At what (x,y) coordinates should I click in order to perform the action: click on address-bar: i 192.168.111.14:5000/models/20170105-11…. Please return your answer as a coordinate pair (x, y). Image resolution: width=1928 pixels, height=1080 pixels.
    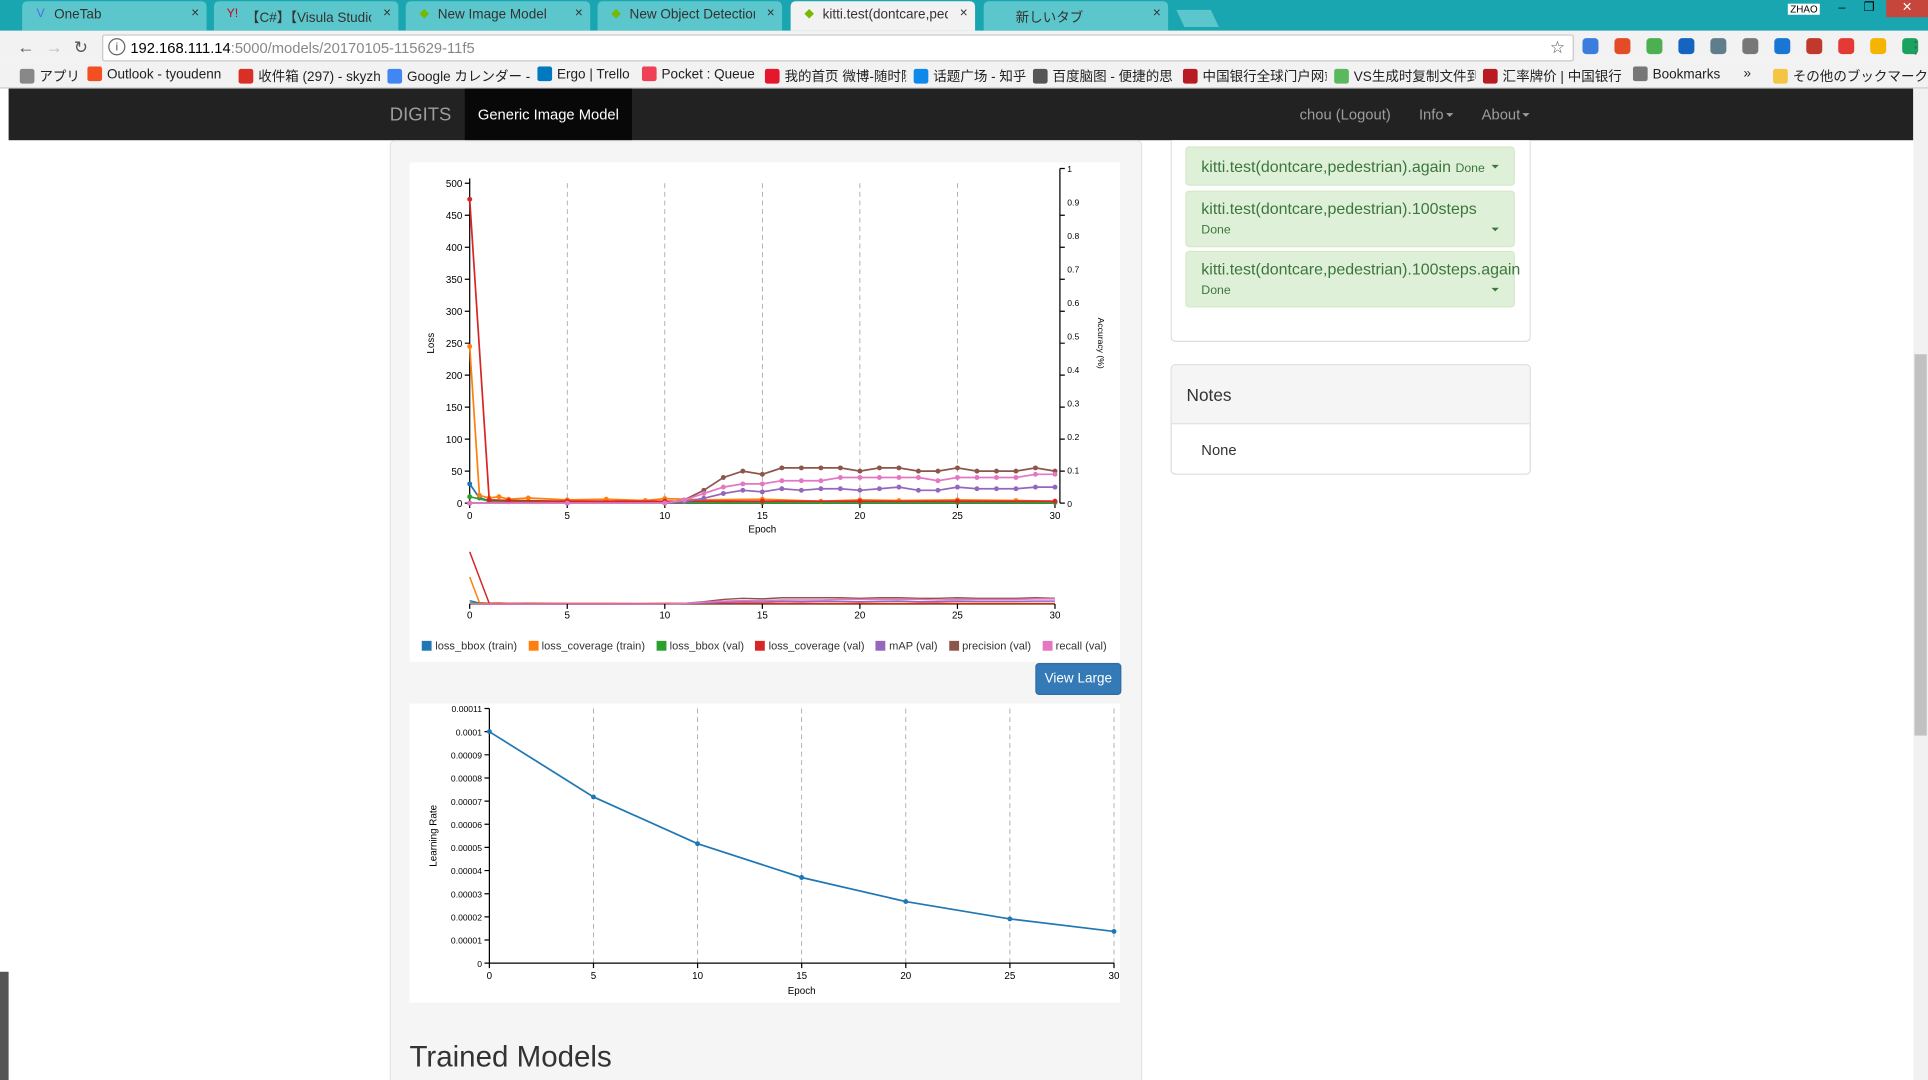
    Looking at the image, I should click on (838, 48).